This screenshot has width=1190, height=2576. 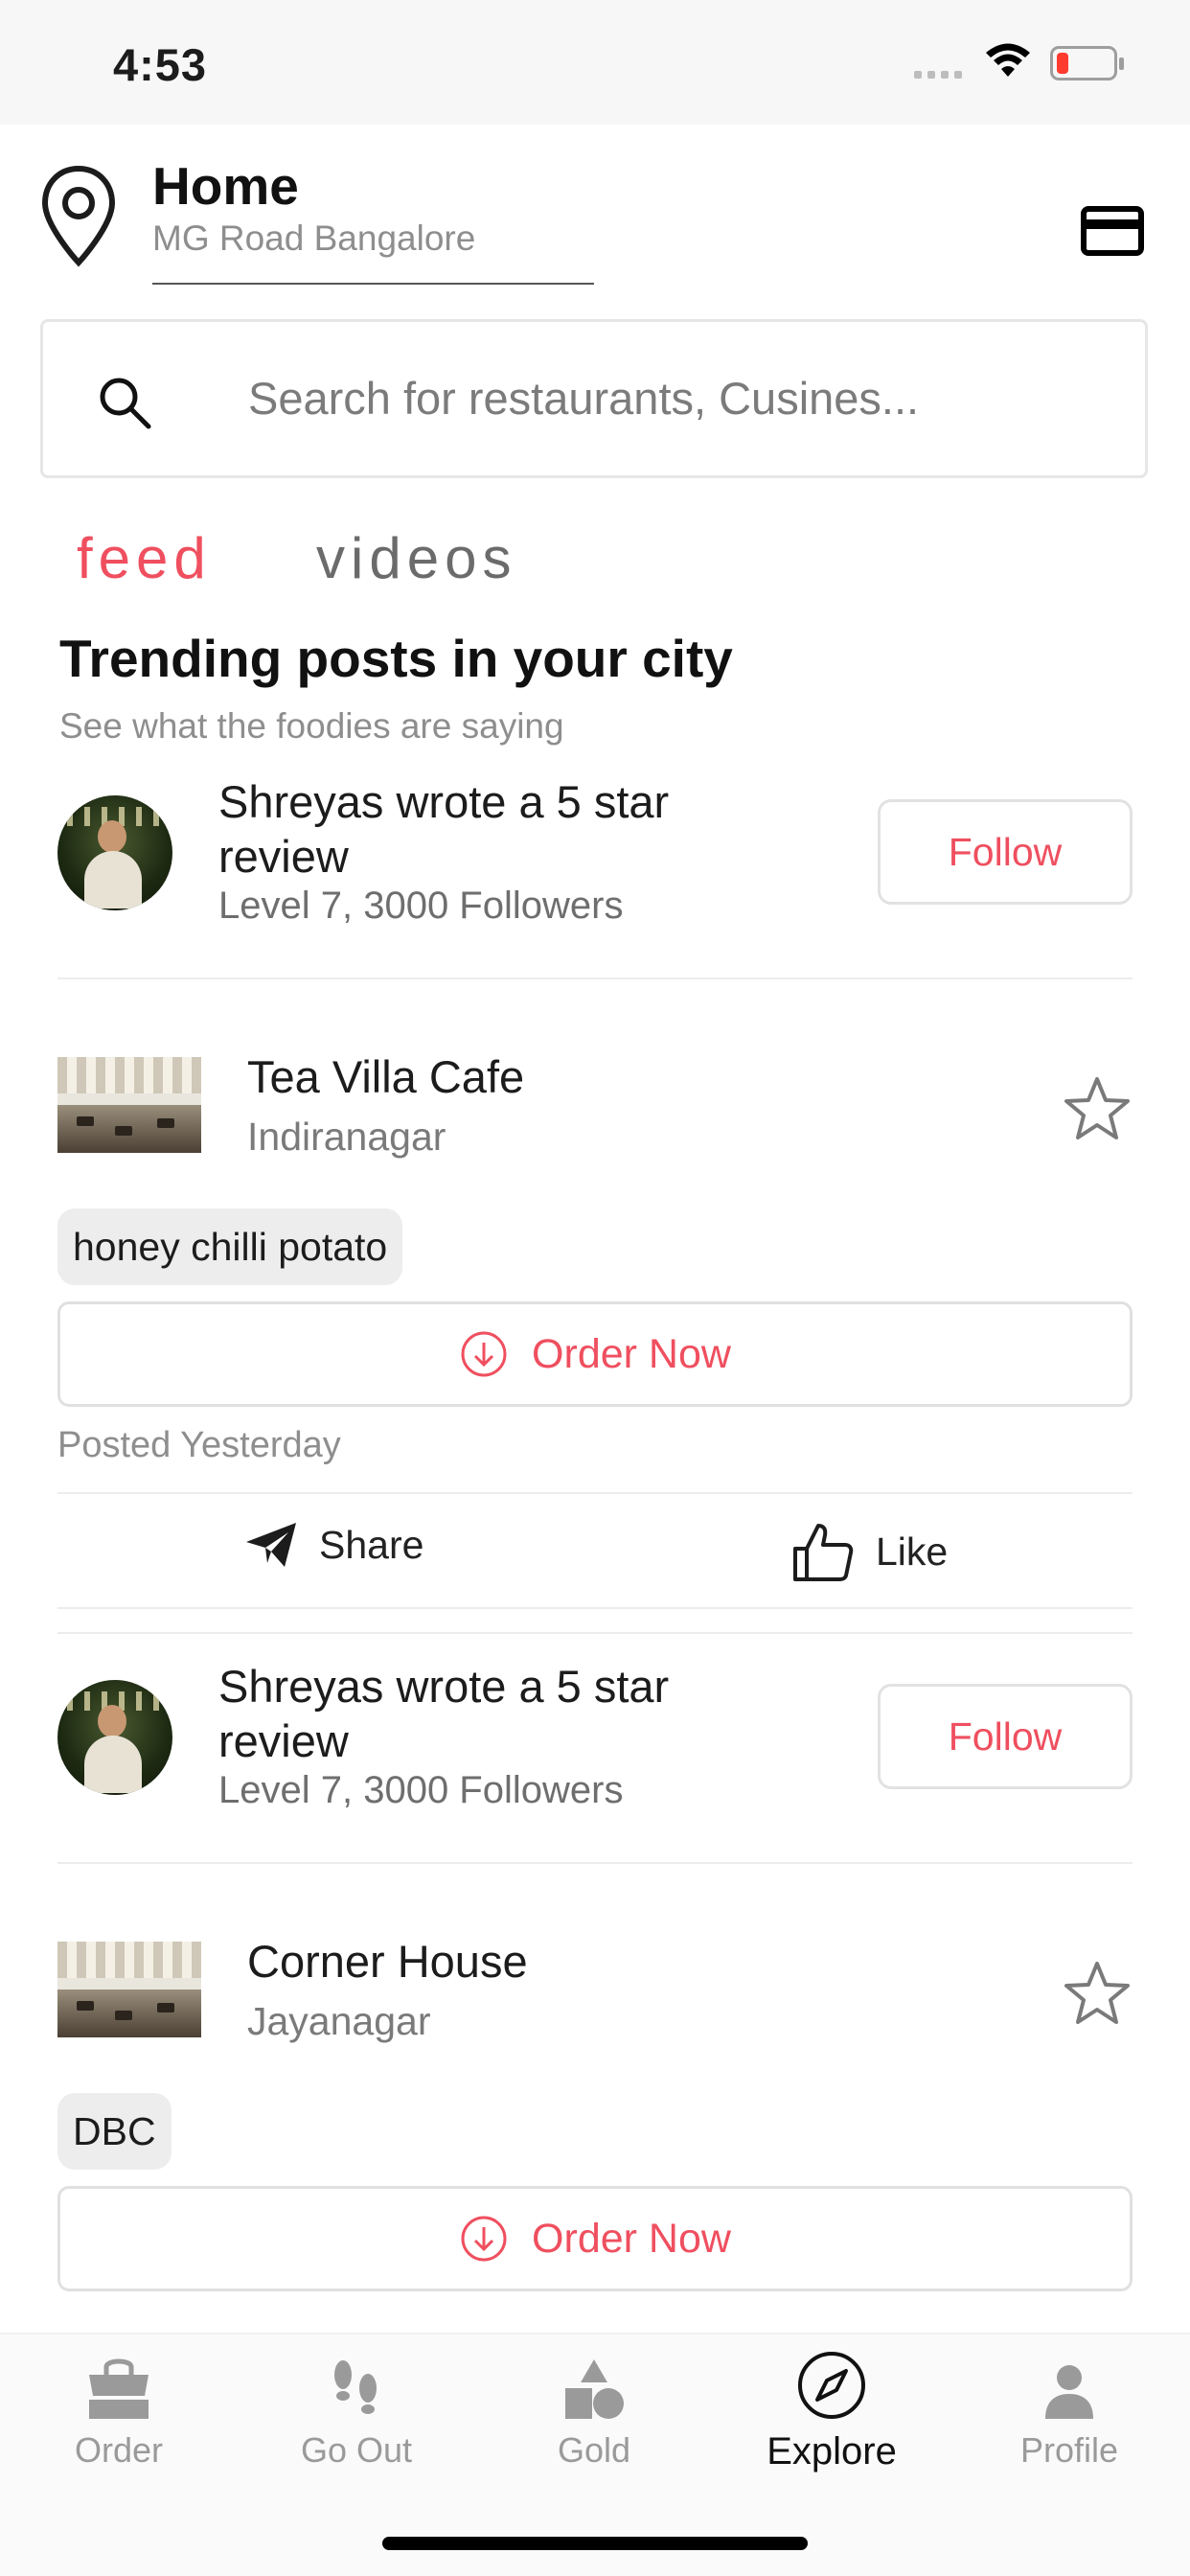 What do you see at coordinates (416, 558) in the screenshot?
I see `tab-videos: videos` at bounding box center [416, 558].